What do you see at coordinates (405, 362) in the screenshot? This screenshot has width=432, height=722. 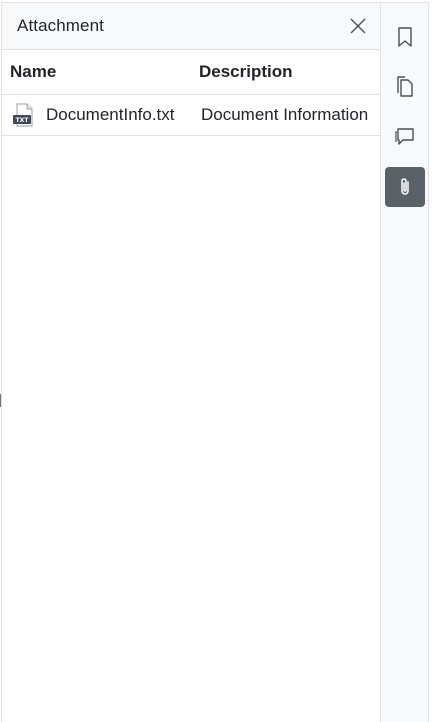 I see `side-toolbar` at bounding box center [405, 362].